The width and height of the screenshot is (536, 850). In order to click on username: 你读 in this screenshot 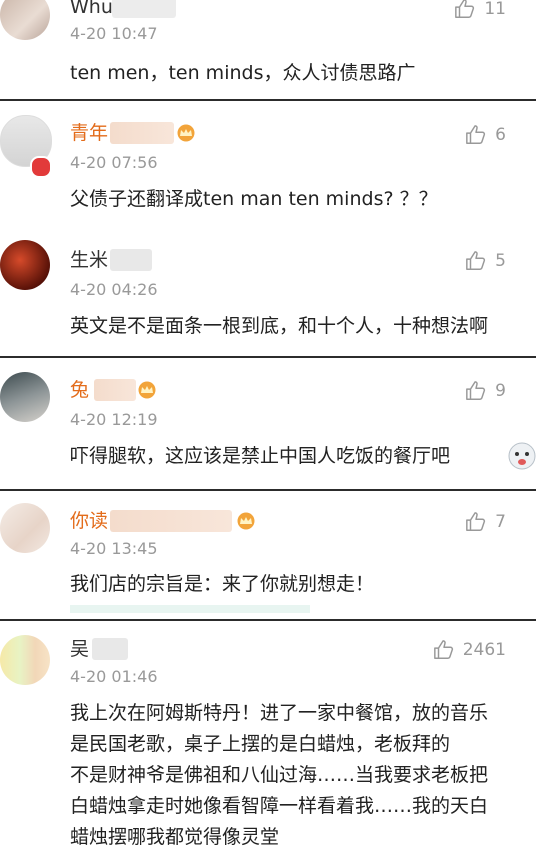, I will do `click(89, 521)`.